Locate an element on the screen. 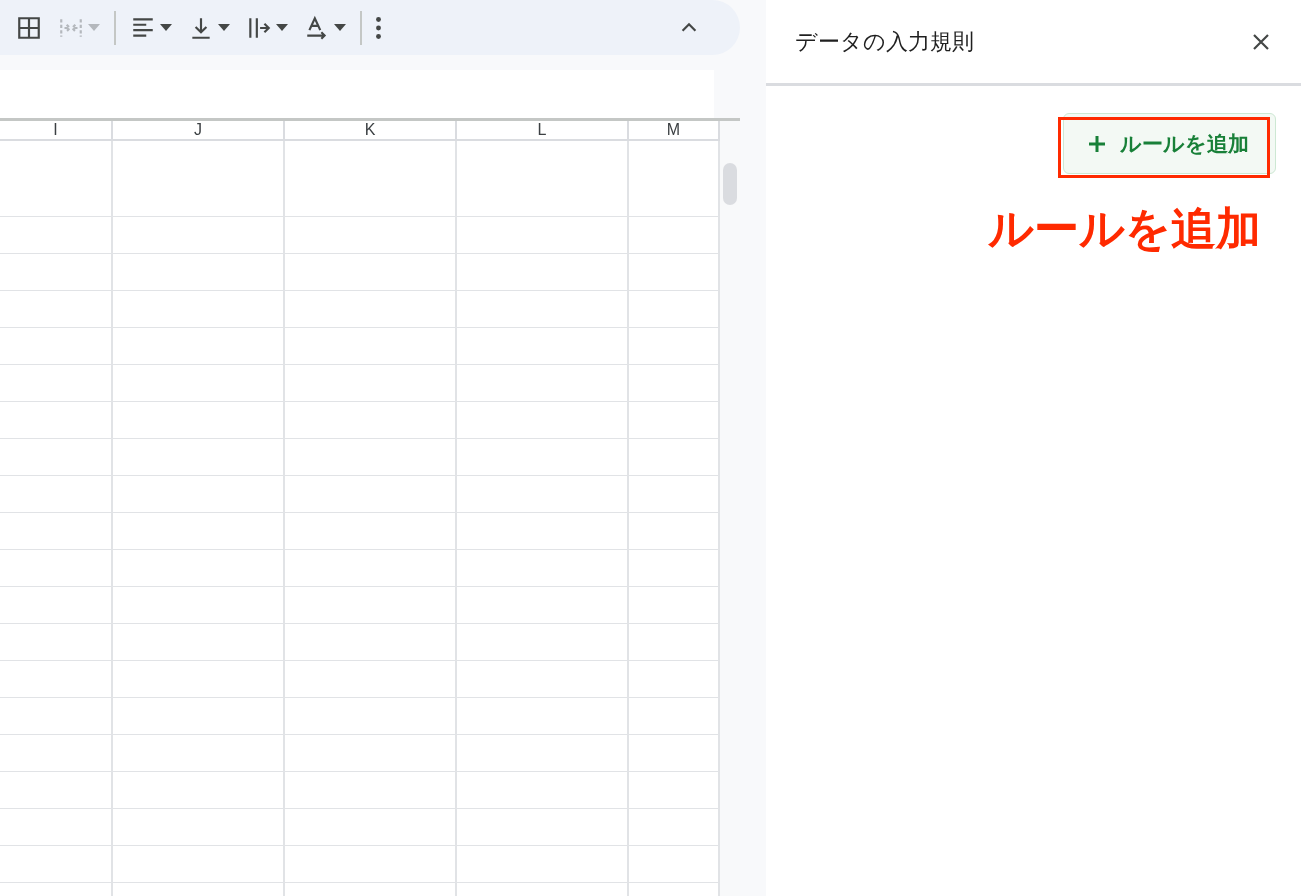 The width and height of the screenshot is (1301, 896). panel-title: データの入力規則 is located at coordinates (884, 41).